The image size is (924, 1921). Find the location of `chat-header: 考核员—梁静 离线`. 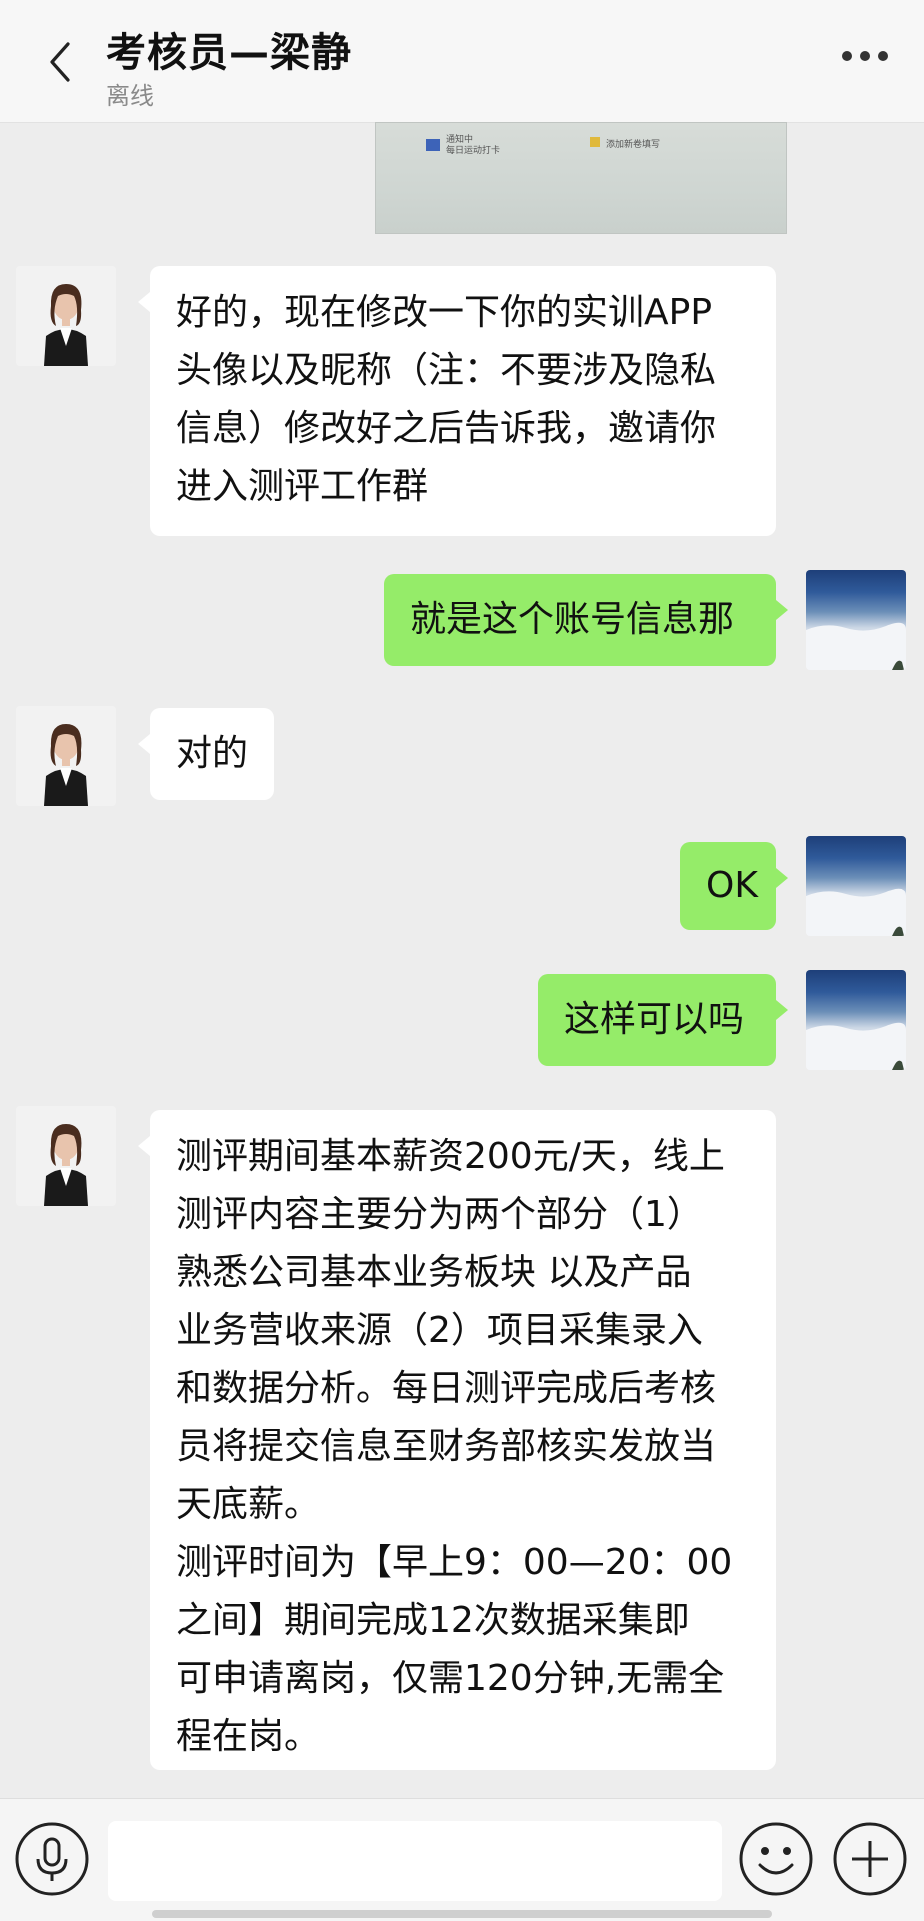

chat-header: 考核员—梁静 离线 is located at coordinates (462, 61).